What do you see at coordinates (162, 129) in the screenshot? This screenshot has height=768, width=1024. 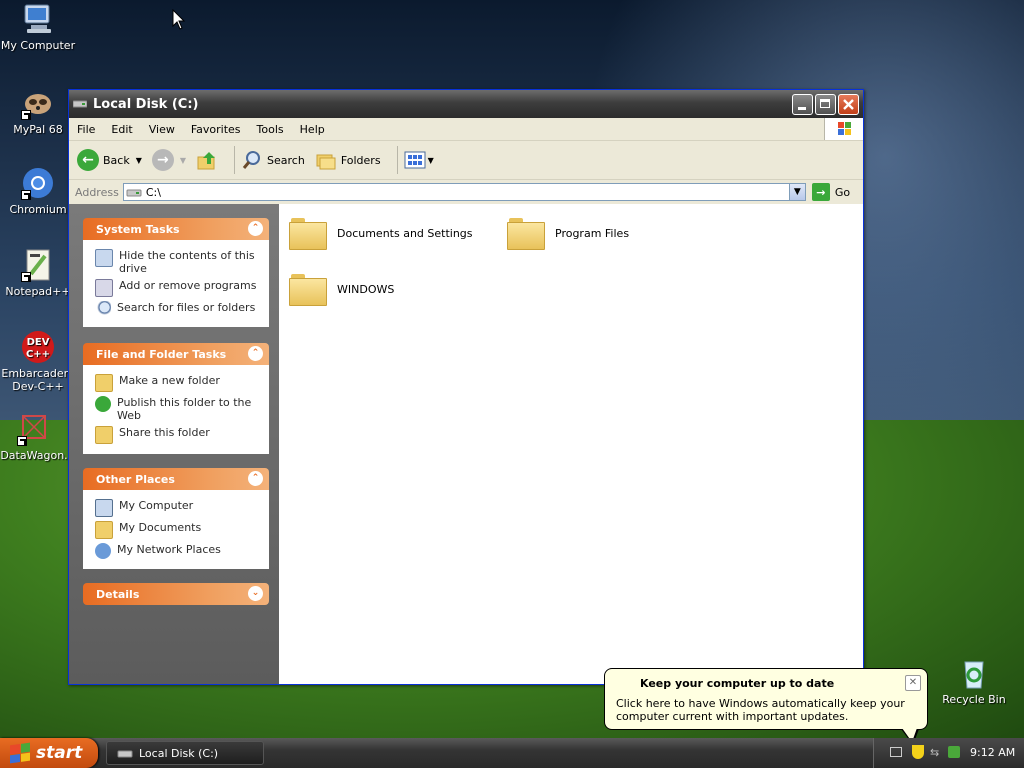 I see `menu-view: View` at bounding box center [162, 129].